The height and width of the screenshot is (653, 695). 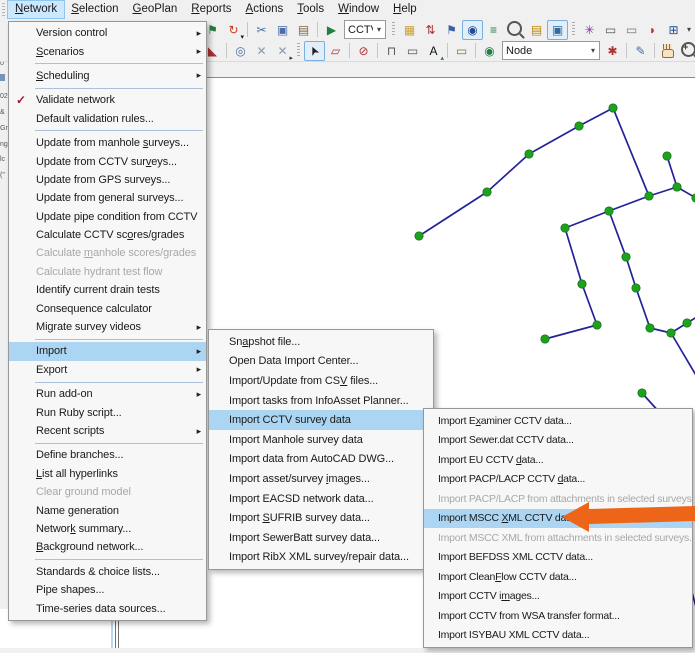 What do you see at coordinates (640, 51) in the screenshot?
I see `brush-icon: ✎` at bounding box center [640, 51].